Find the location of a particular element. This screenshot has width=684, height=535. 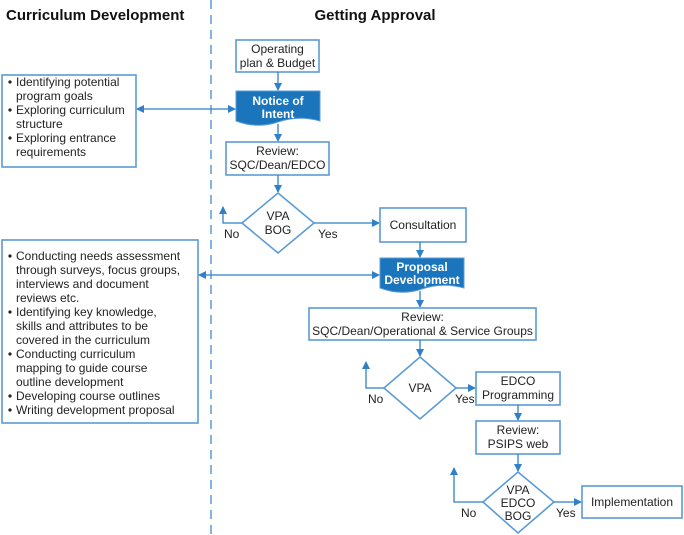

svg-text: plan & Budget is located at coordinates (278, 63).